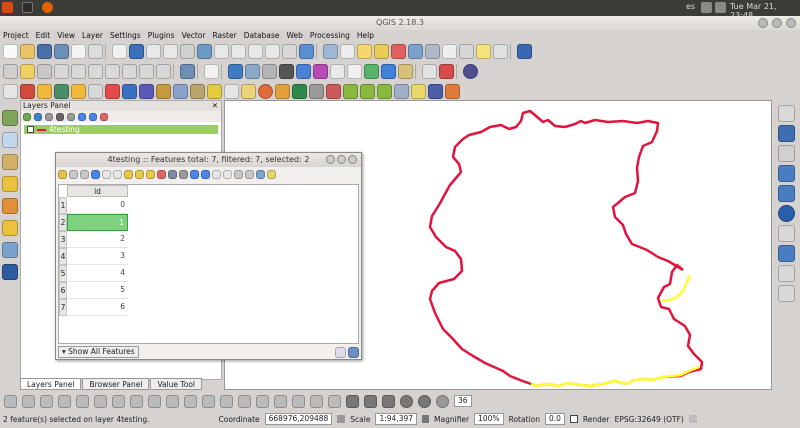 This screenshot has height=428, width=800. What do you see at coordinates (47, 7) in the screenshot?
I see `firefox-icon` at bounding box center [47, 7].